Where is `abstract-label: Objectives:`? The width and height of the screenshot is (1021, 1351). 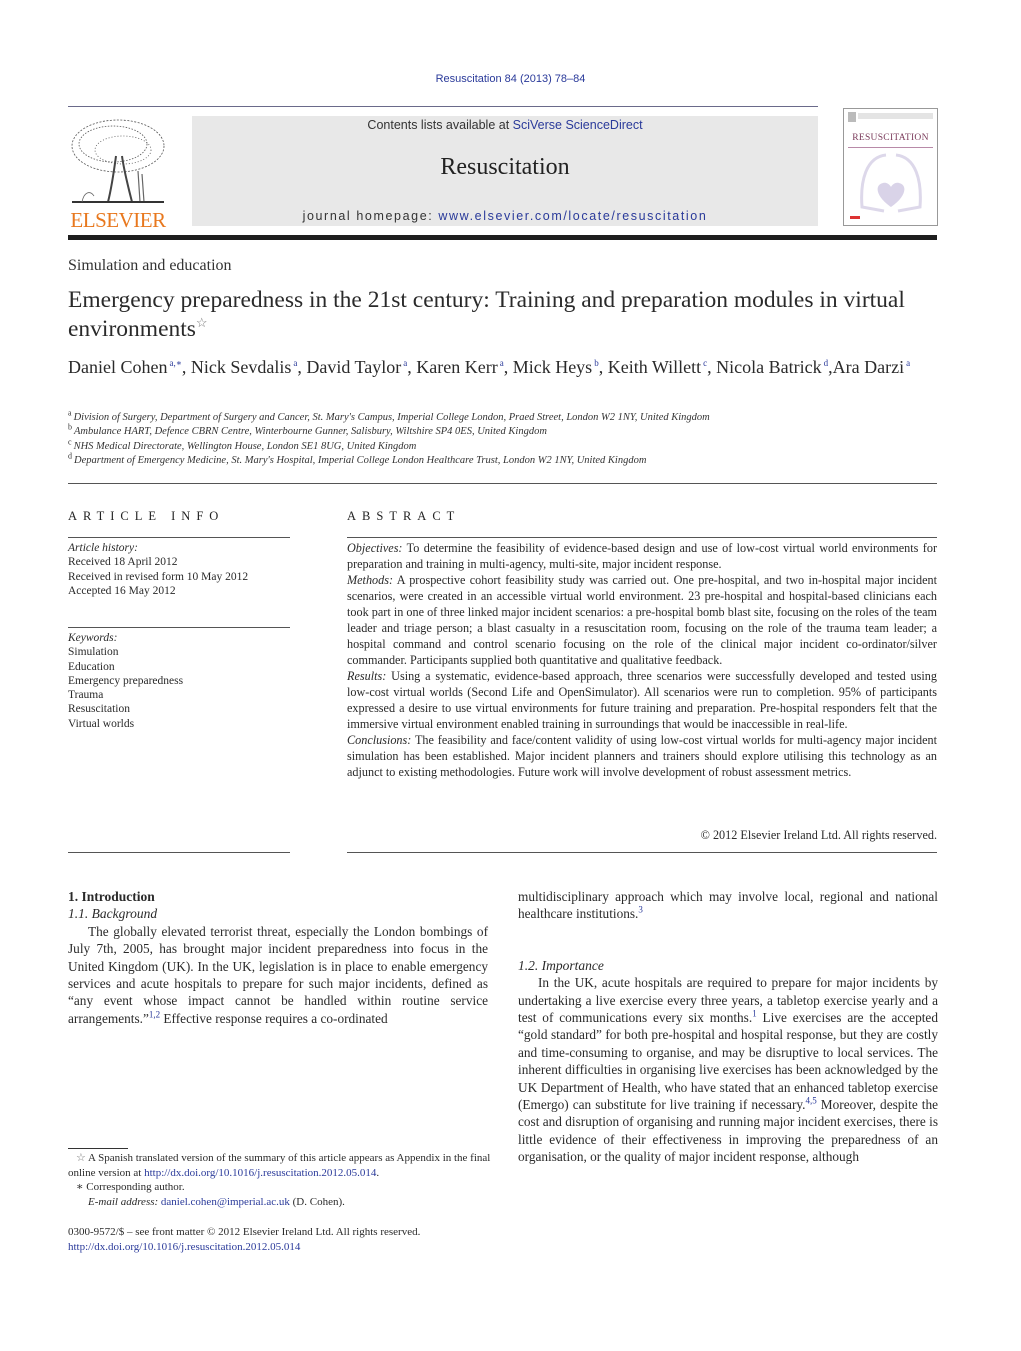
abstract-label: Objectives: is located at coordinates (375, 548).